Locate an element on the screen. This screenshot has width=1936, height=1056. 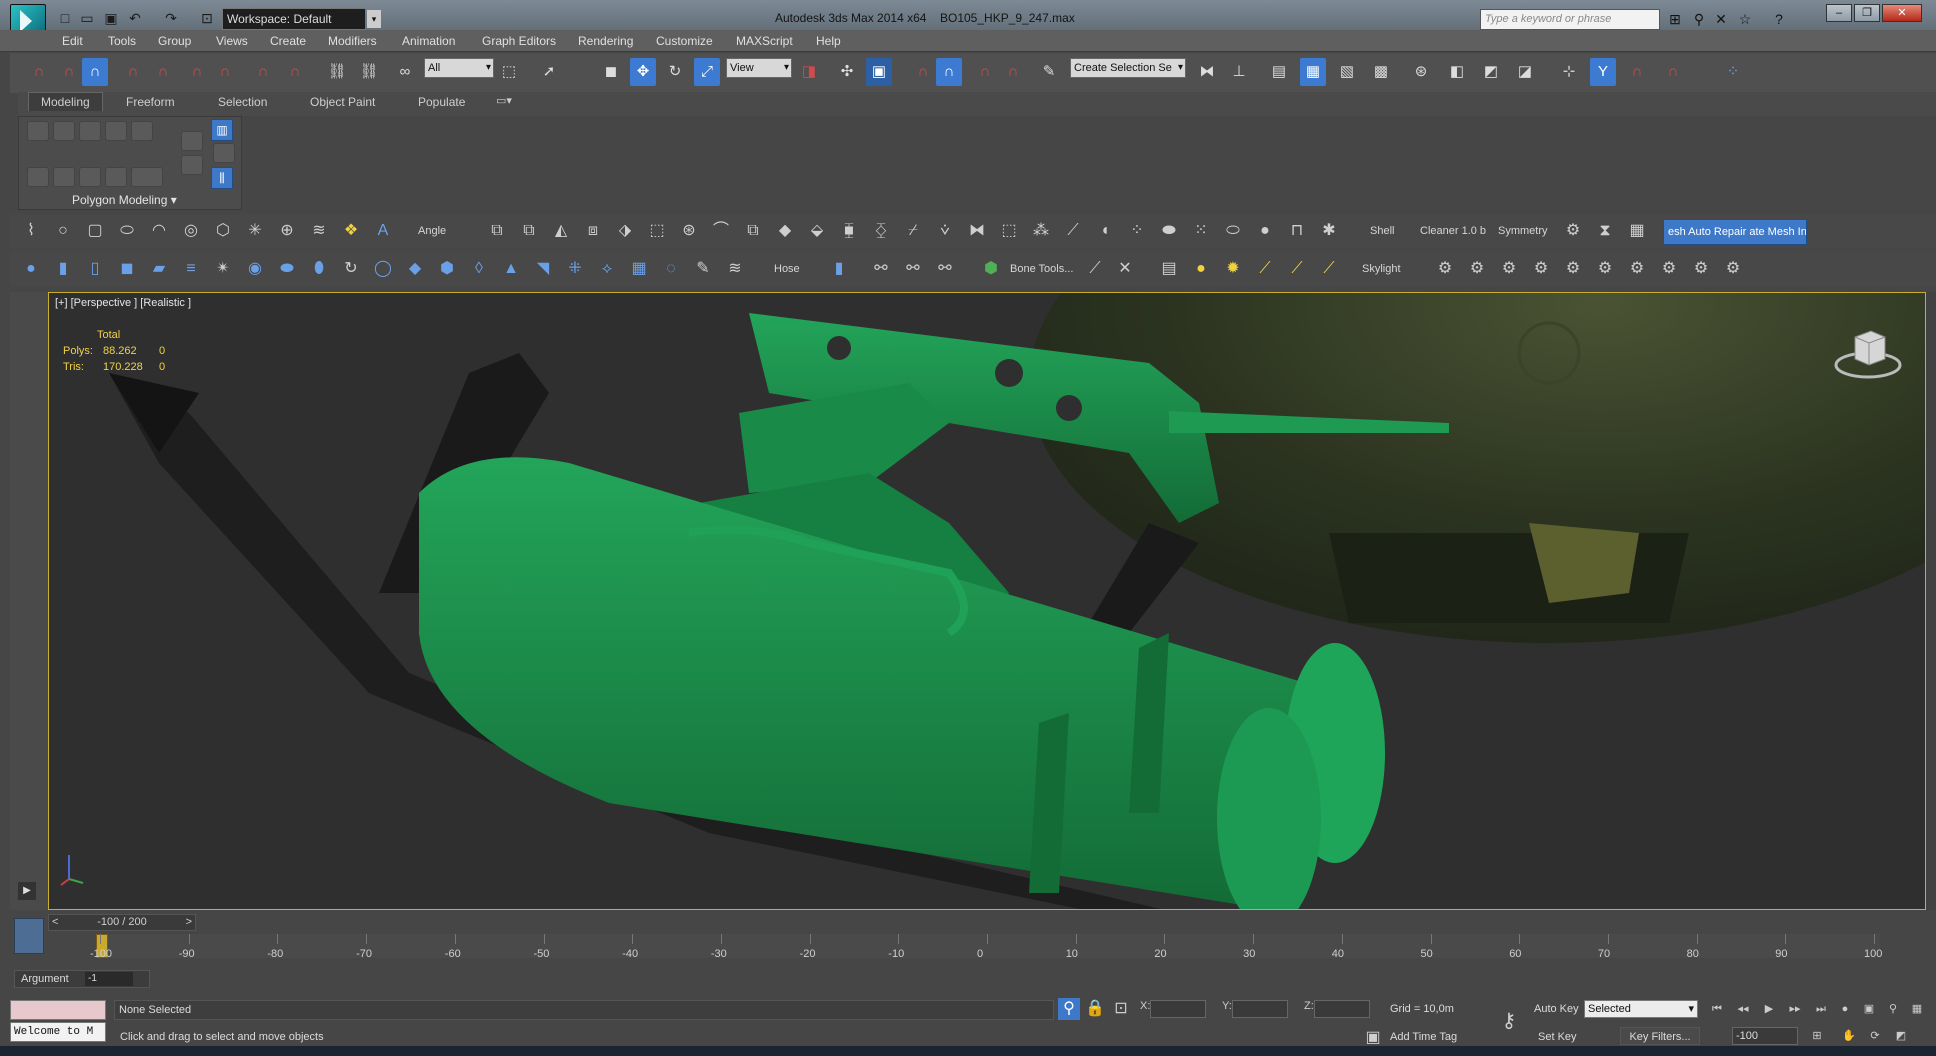
capsule-icon: ⬮ is located at coordinates (319, 269).